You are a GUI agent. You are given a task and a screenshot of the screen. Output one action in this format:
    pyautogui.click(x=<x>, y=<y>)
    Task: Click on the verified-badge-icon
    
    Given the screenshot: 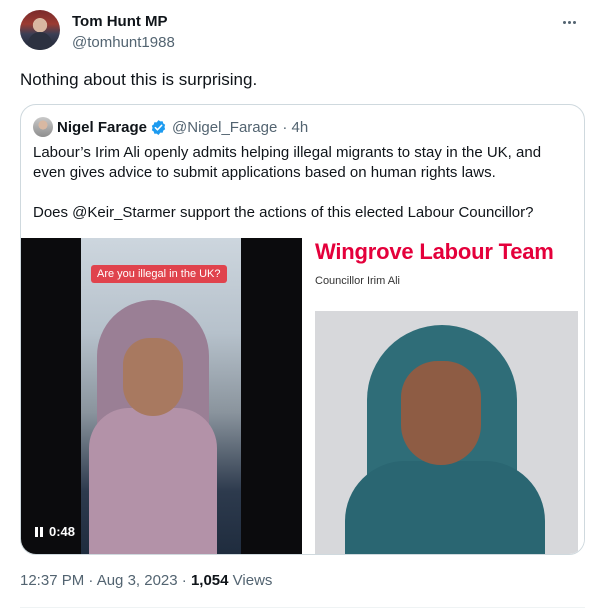 What is the action you would take?
    pyautogui.click(x=158, y=127)
    